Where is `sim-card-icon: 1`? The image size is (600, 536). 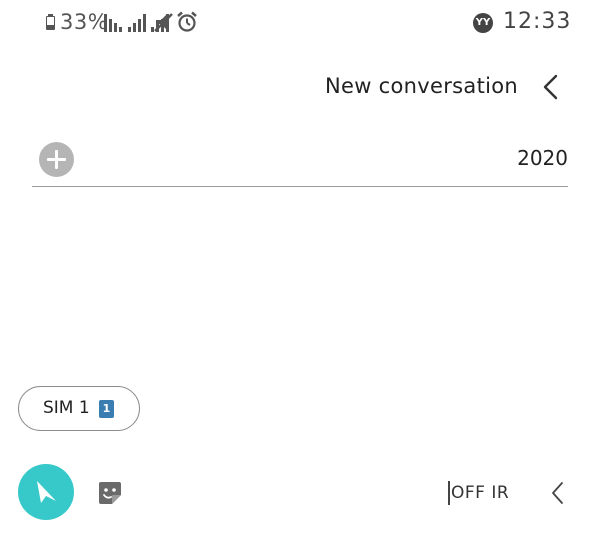
sim-card-icon: 1 is located at coordinates (106, 409).